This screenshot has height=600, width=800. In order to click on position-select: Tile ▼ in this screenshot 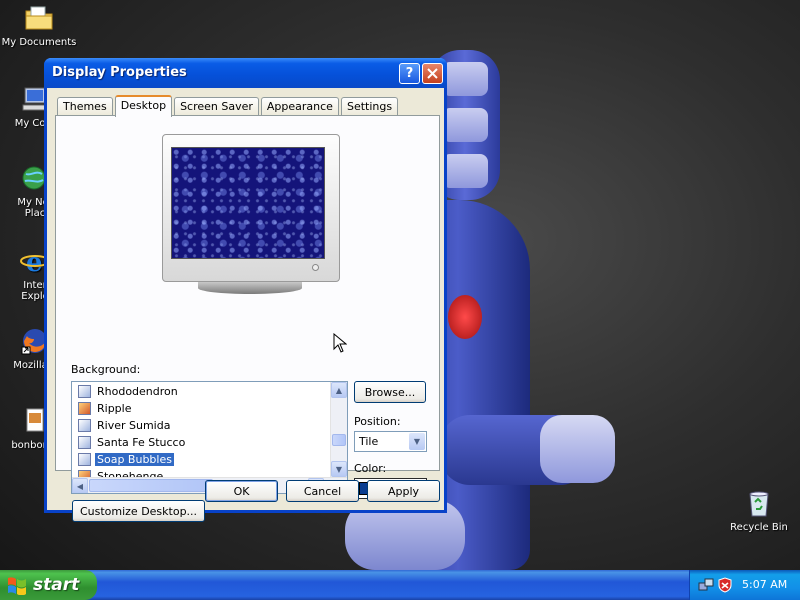, I will do `click(390, 441)`.